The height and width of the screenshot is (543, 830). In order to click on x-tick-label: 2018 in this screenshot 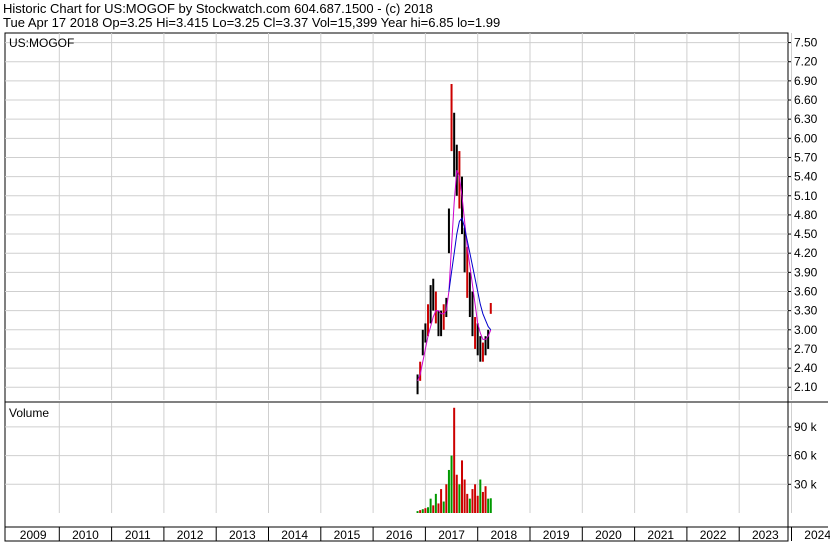, I will do `click(503, 535)`.